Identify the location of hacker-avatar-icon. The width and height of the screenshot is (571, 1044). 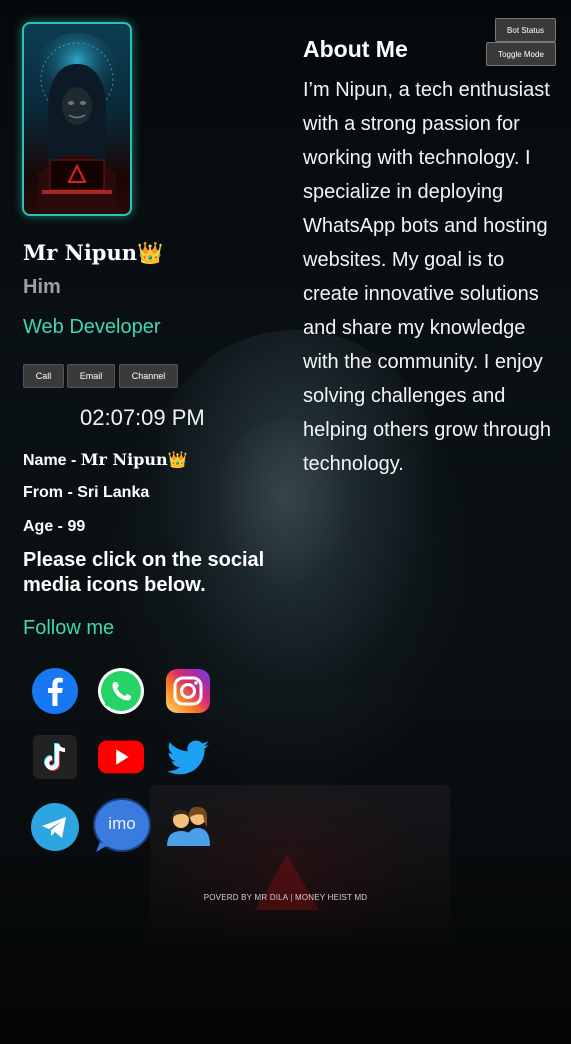
(77, 123).